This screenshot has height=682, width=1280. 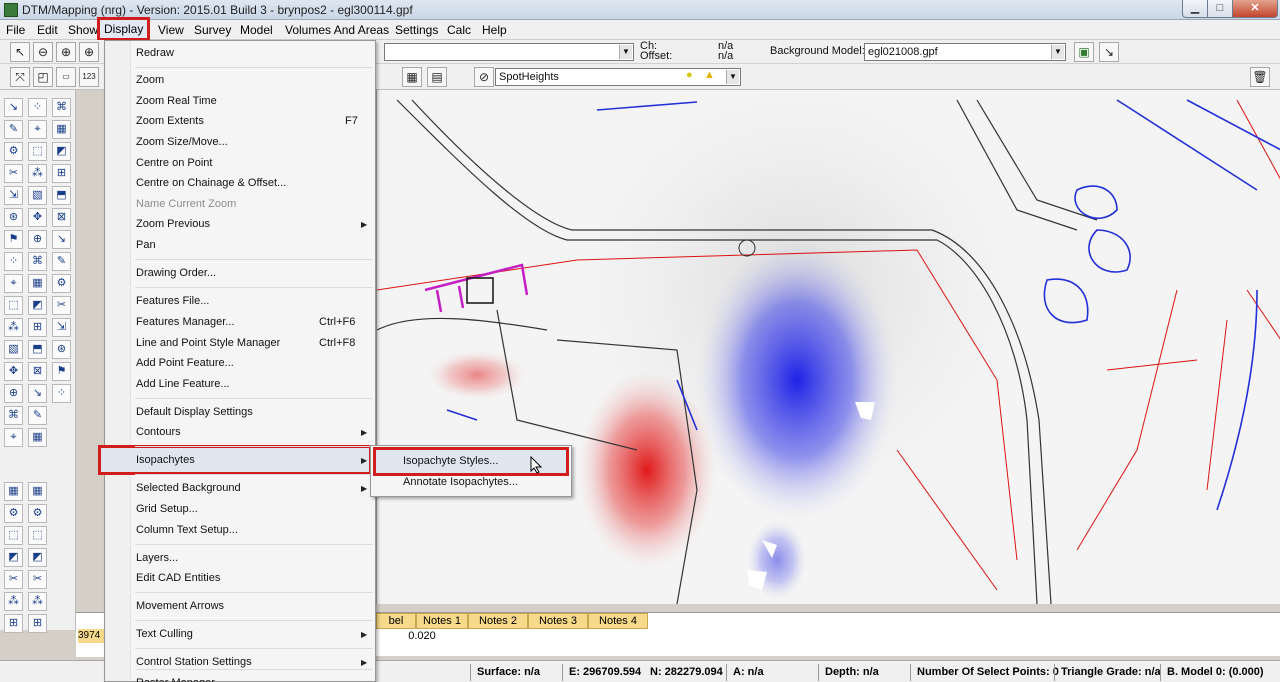 What do you see at coordinates (337, 30) in the screenshot?
I see `menu-volumes-and-areas: Volumes And Areas` at bounding box center [337, 30].